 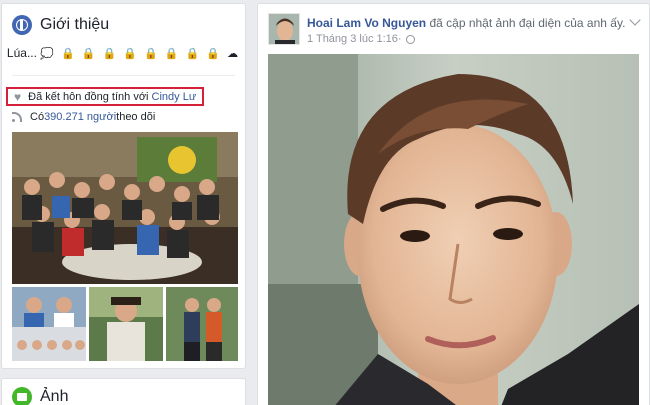 What do you see at coordinates (140, 54) in the screenshot?
I see `bio-emoji: 💭 🔒 🔒 🔒 🔒 🔒 🔒 🔒 🔒 ☁` at bounding box center [140, 54].